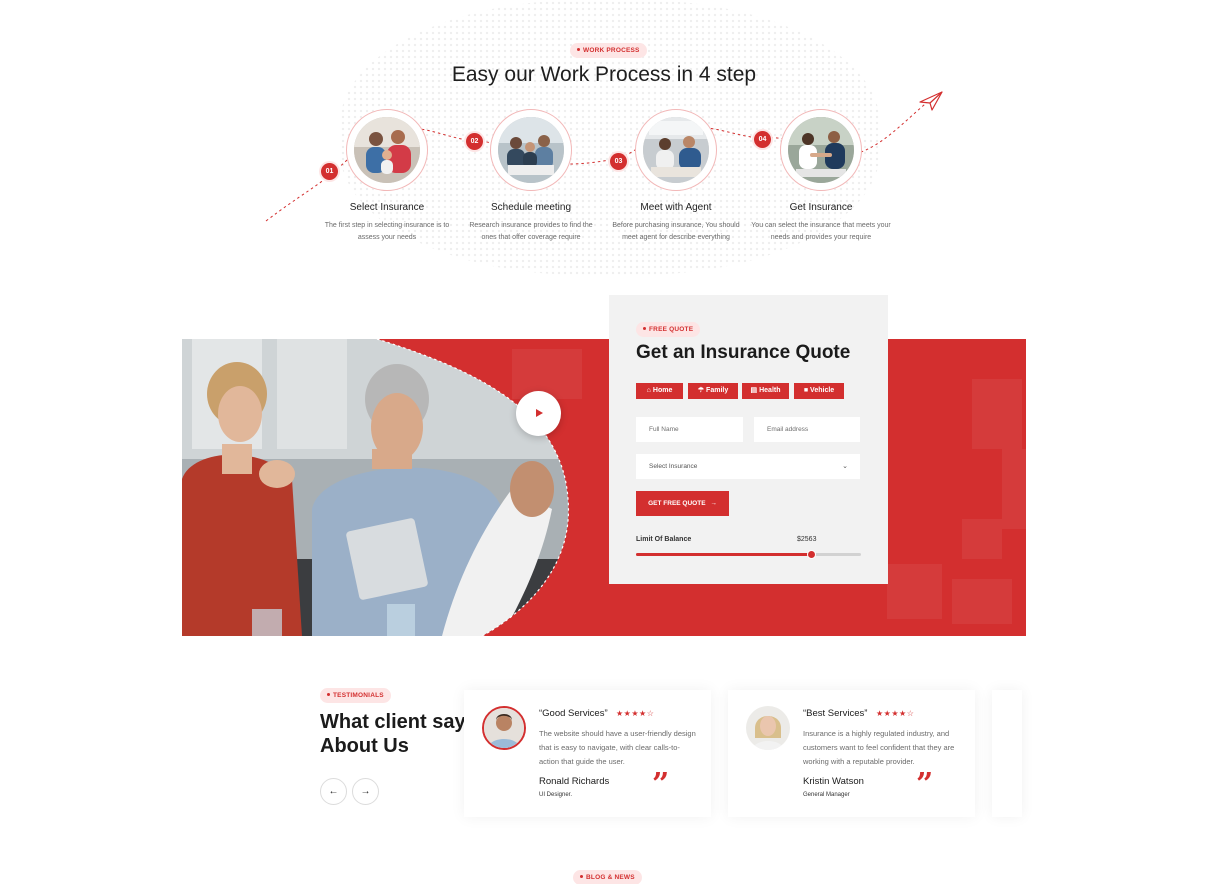  Describe the element at coordinates (822, 390) in the screenshot. I see `tab-label: Vehicle` at that location.